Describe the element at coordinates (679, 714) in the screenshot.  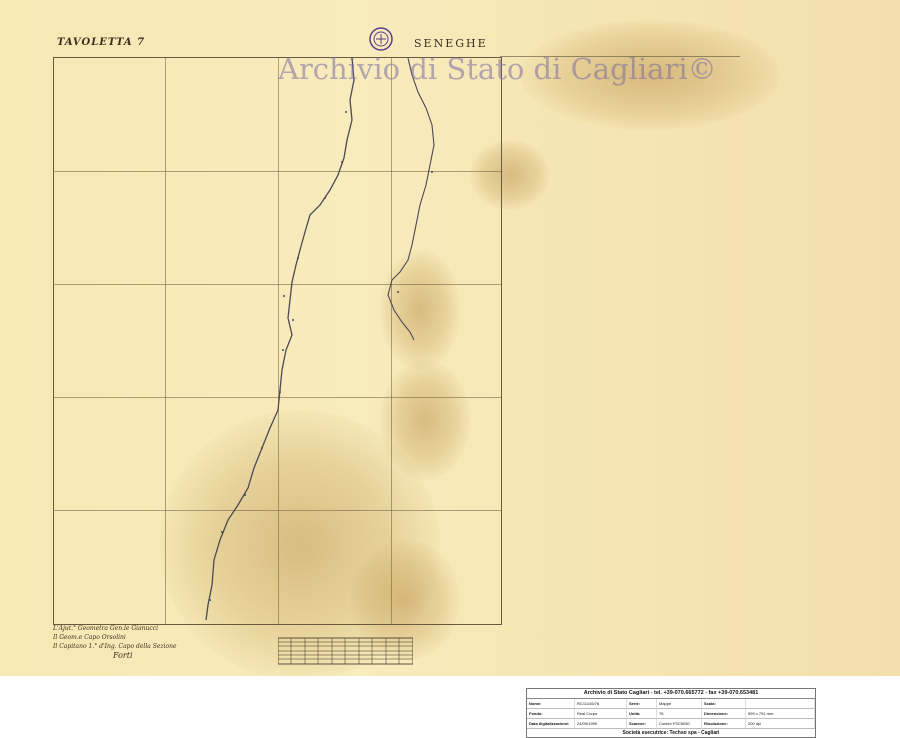
I see `info-value: 76` at that location.